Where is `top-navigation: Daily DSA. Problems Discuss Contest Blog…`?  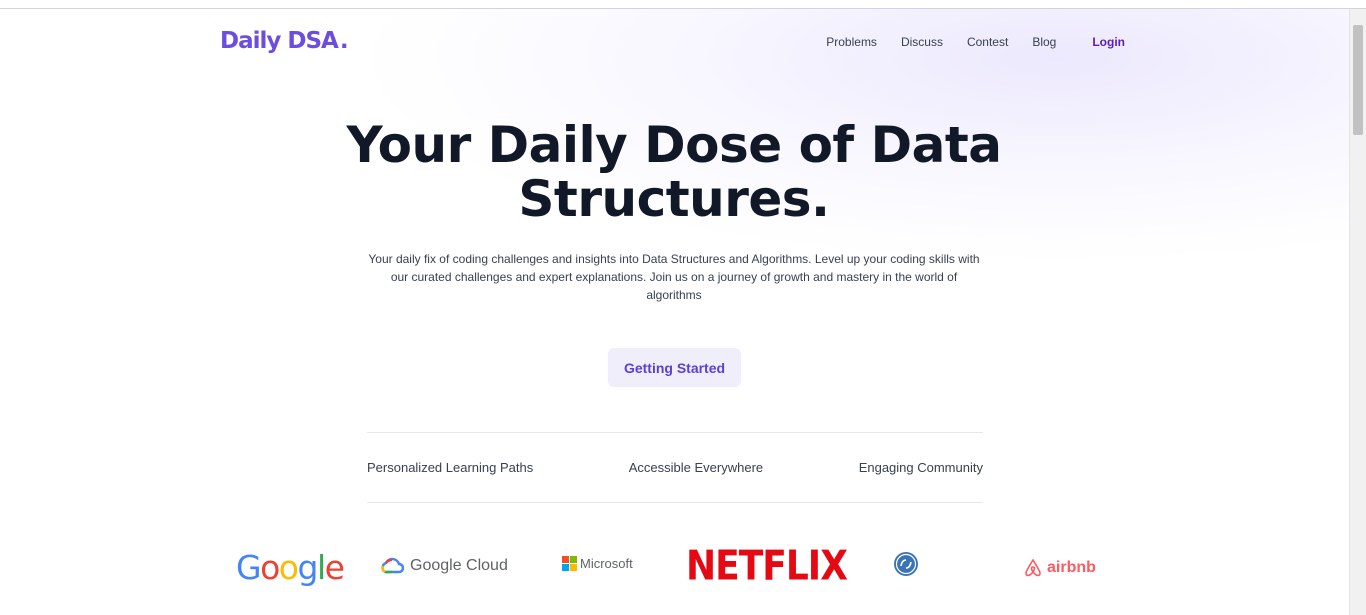 top-navigation: Daily DSA. Problems Discuss Contest Blog… is located at coordinates (674, 43).